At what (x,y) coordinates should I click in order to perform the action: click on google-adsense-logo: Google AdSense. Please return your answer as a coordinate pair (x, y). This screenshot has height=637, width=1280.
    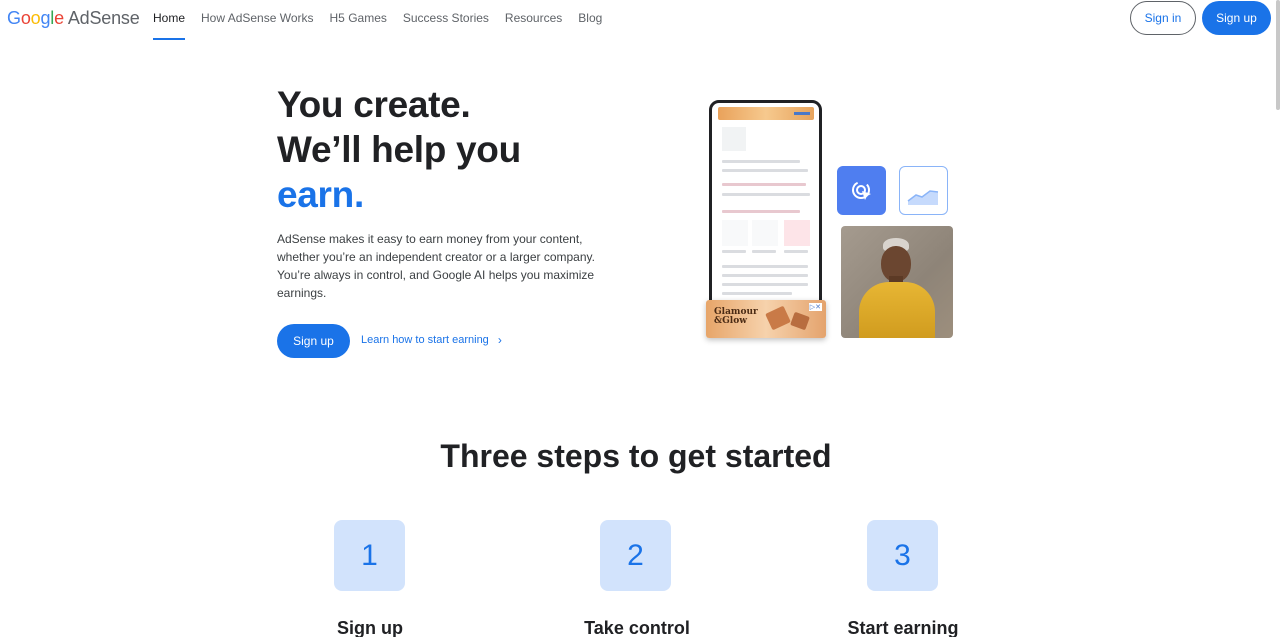
    Looking at the image, I should click on (73, 18).